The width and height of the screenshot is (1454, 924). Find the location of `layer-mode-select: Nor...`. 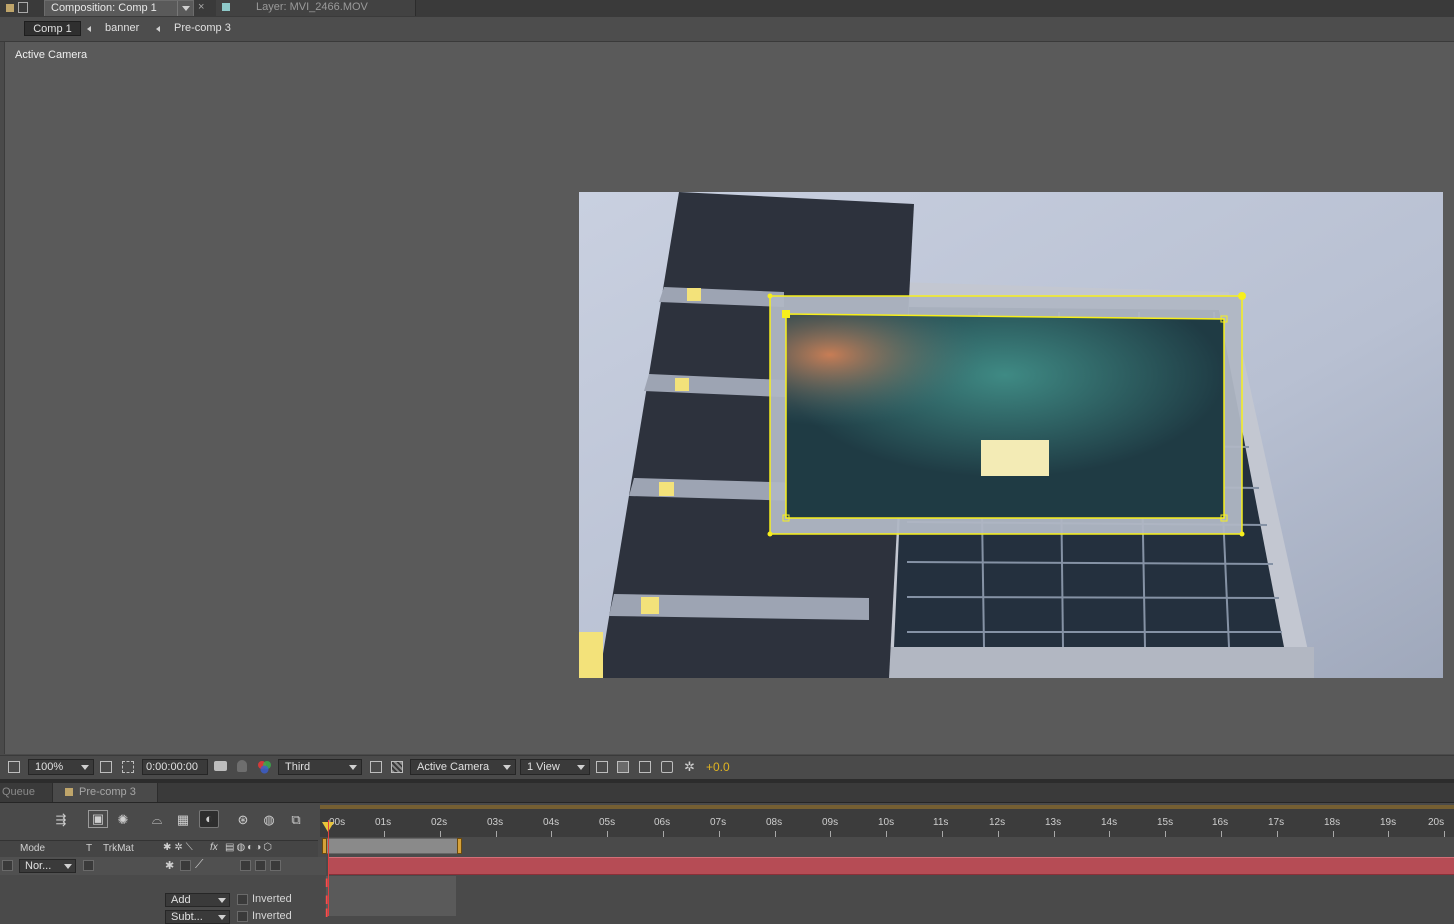

layer-mode-select: Nor... is located at coordinates (47, 866).